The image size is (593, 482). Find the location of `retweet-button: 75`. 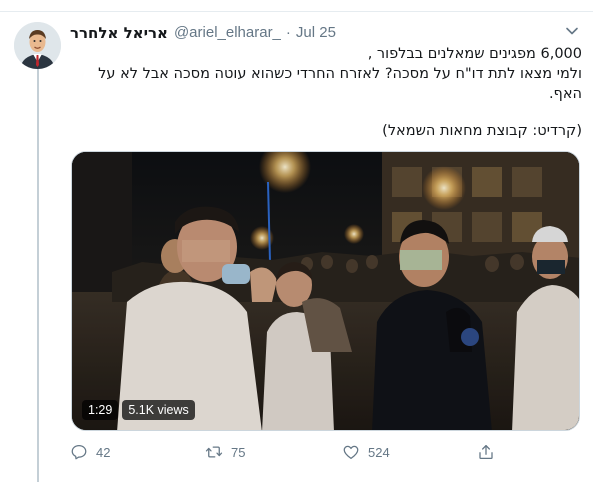

retweet-button: 75 is located at coordinates (225, 452).